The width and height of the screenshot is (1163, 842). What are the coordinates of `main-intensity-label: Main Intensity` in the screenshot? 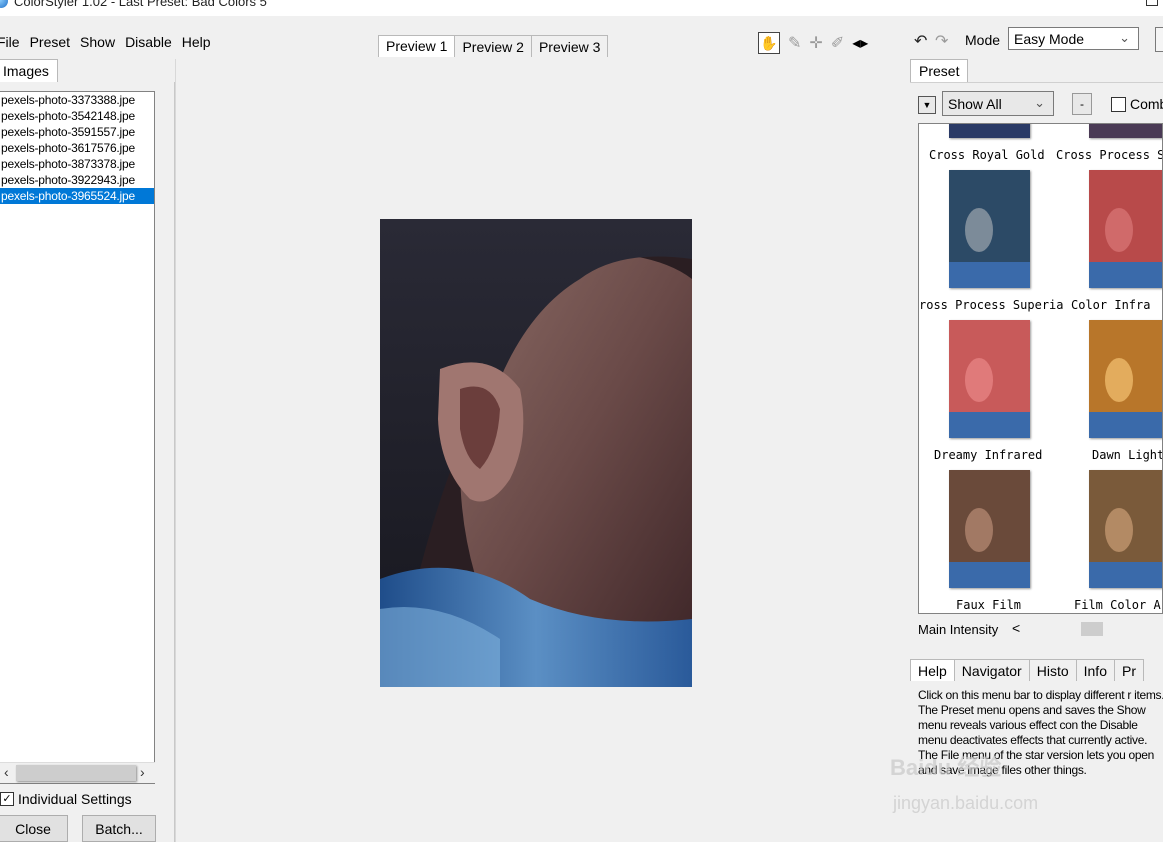 It's located at (958, 629).